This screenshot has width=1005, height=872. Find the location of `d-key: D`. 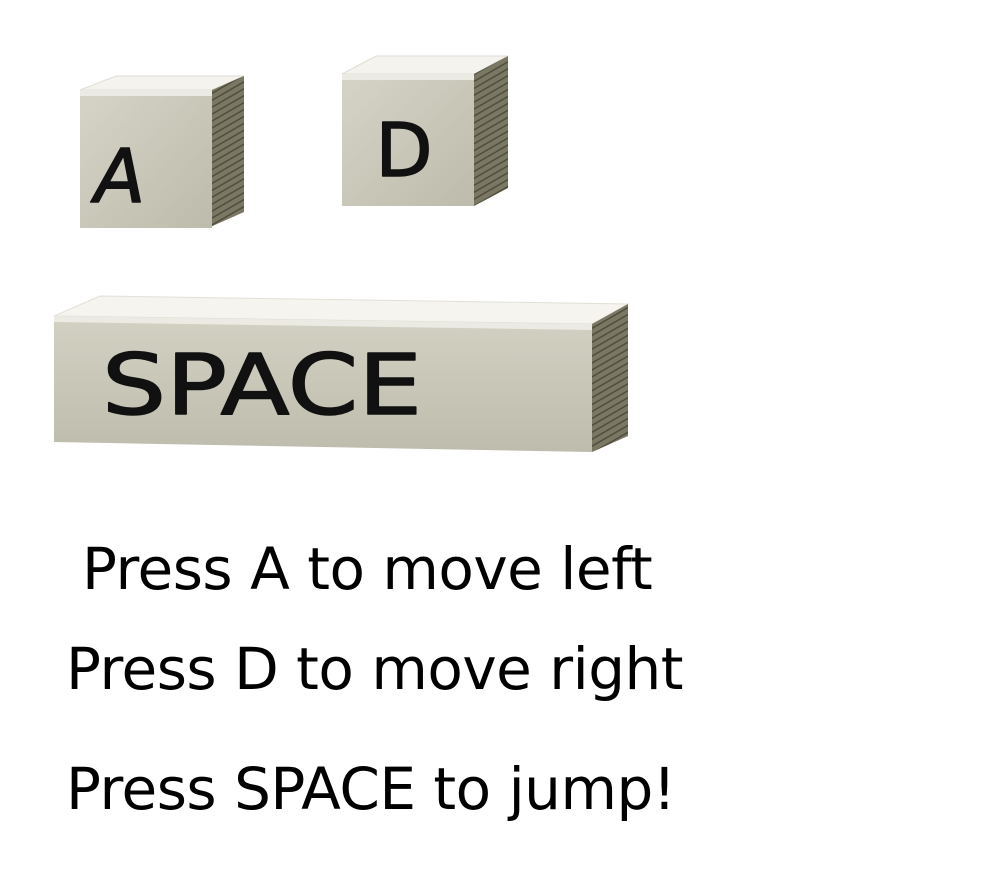

d-key: D is located at coordinates (426, 132).